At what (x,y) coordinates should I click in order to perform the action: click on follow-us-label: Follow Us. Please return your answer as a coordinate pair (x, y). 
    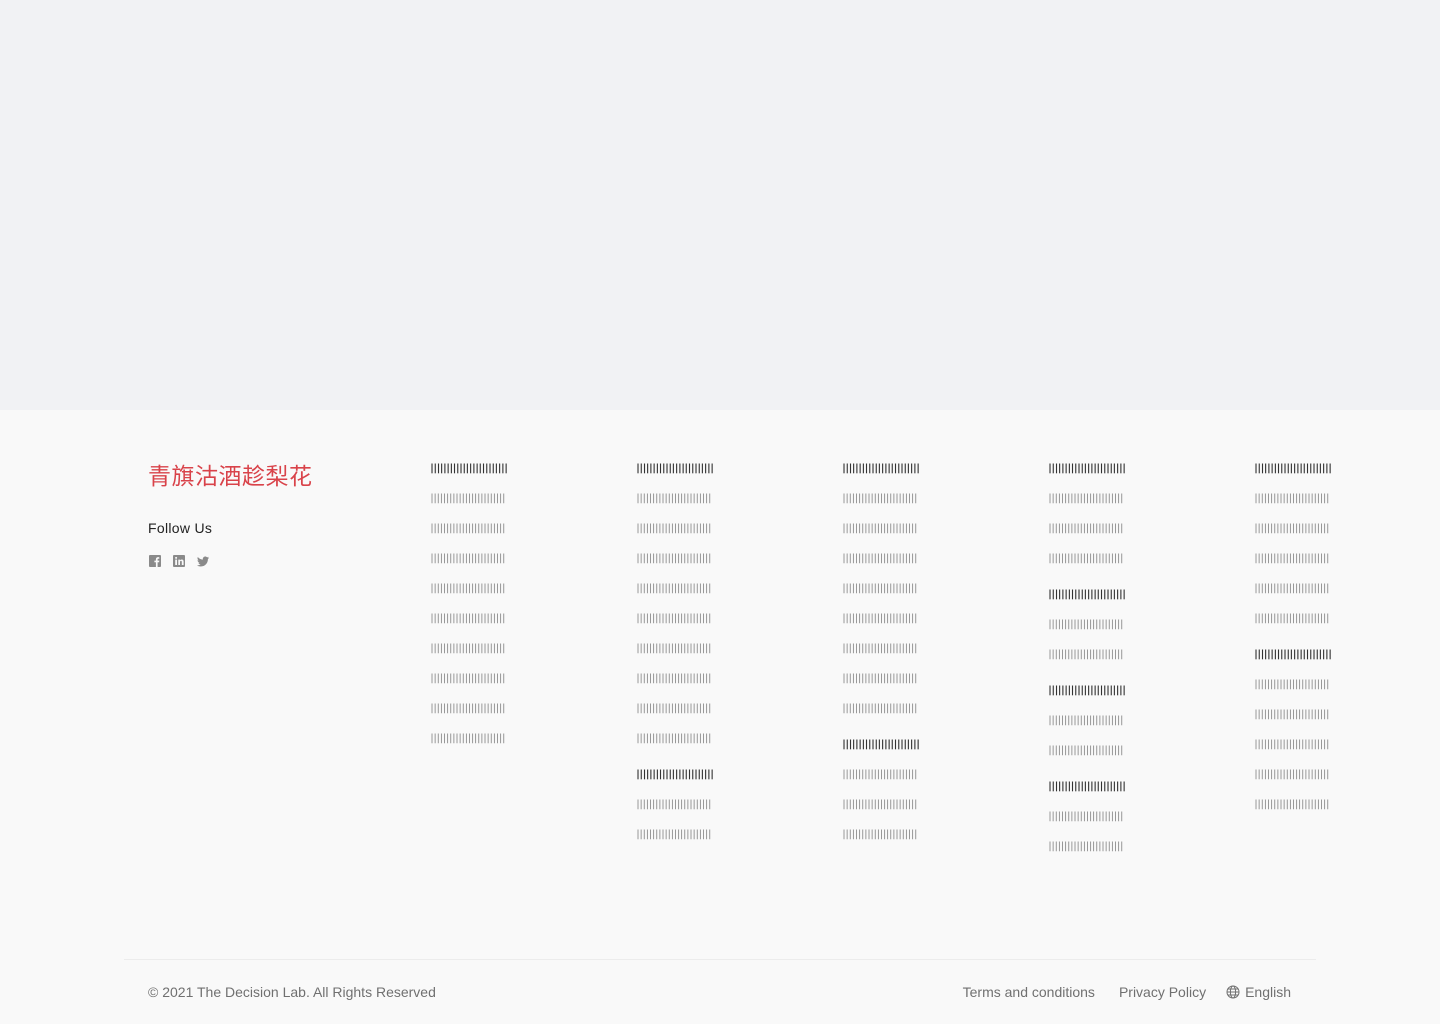
    Looking at the image, I should click on (180, 528).